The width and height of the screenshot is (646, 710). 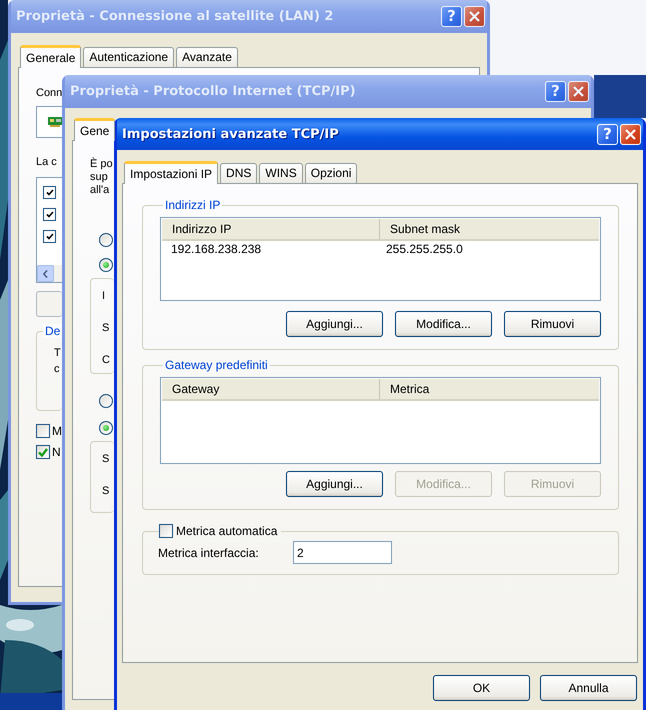 I want to click on tab: Opzioni, so click(x=331, y=173).